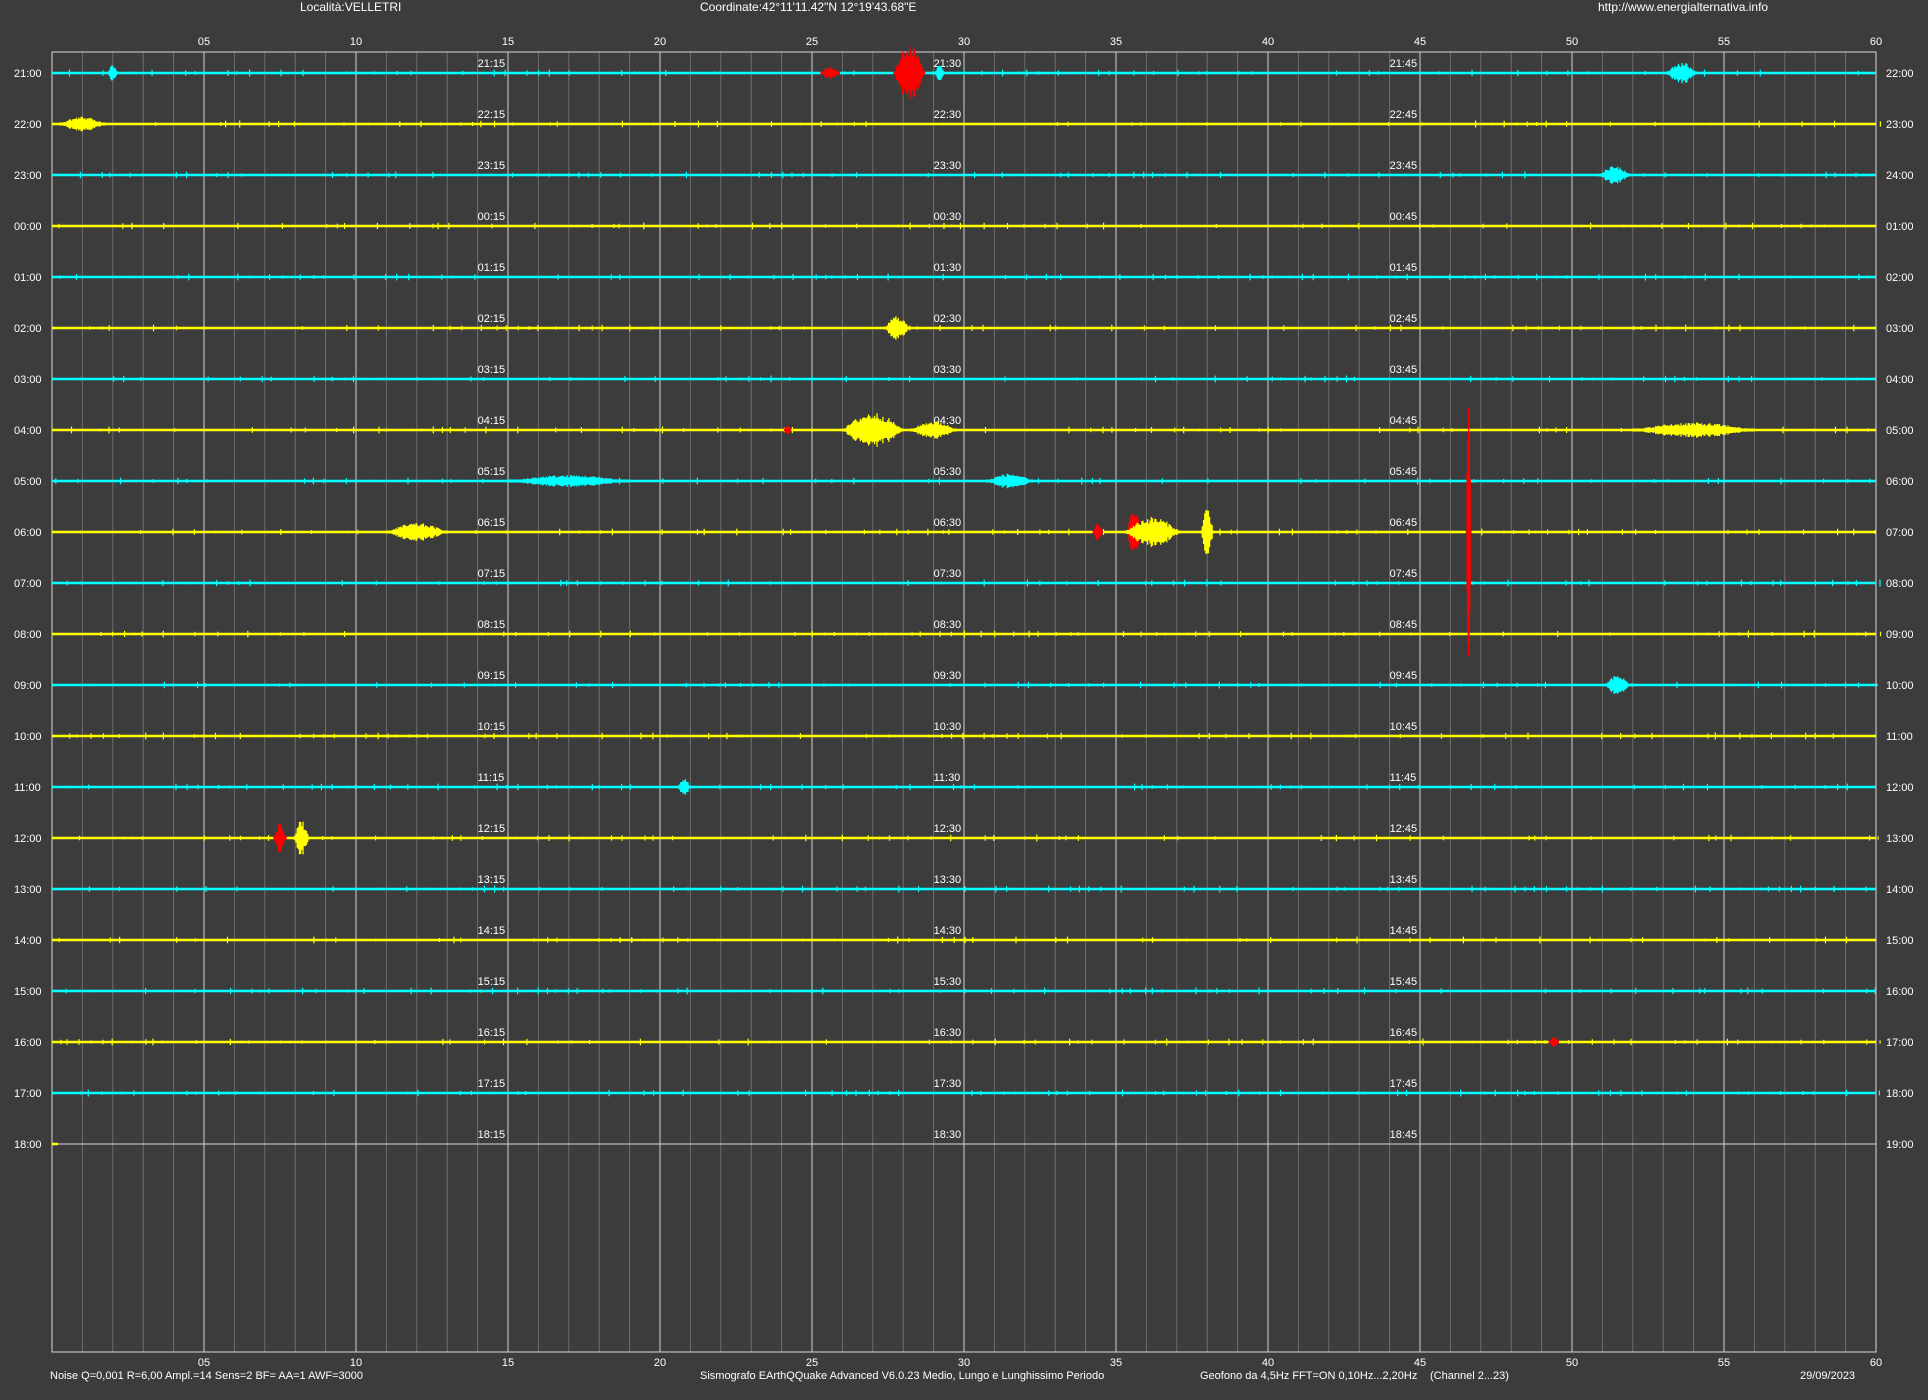  Describe the element at coordinates (1404, 319) in the screenshot. I see `quarter-label: 02:45` at that location.